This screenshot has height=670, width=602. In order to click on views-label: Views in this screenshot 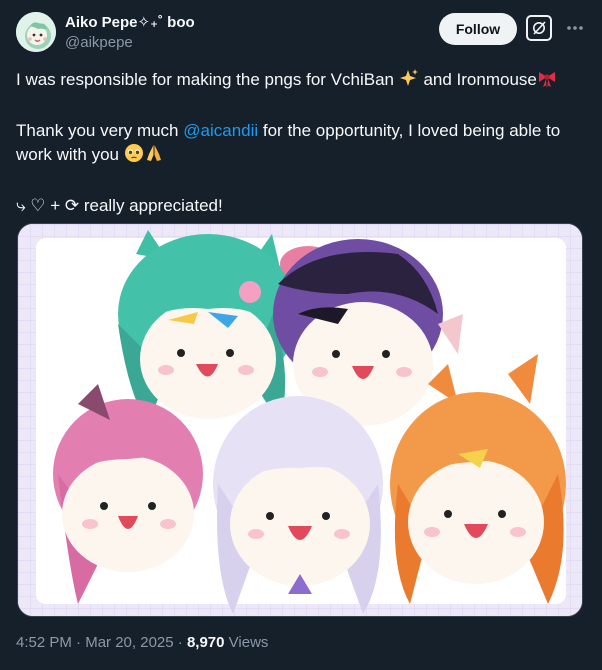, I will do `click(246, 642)`.